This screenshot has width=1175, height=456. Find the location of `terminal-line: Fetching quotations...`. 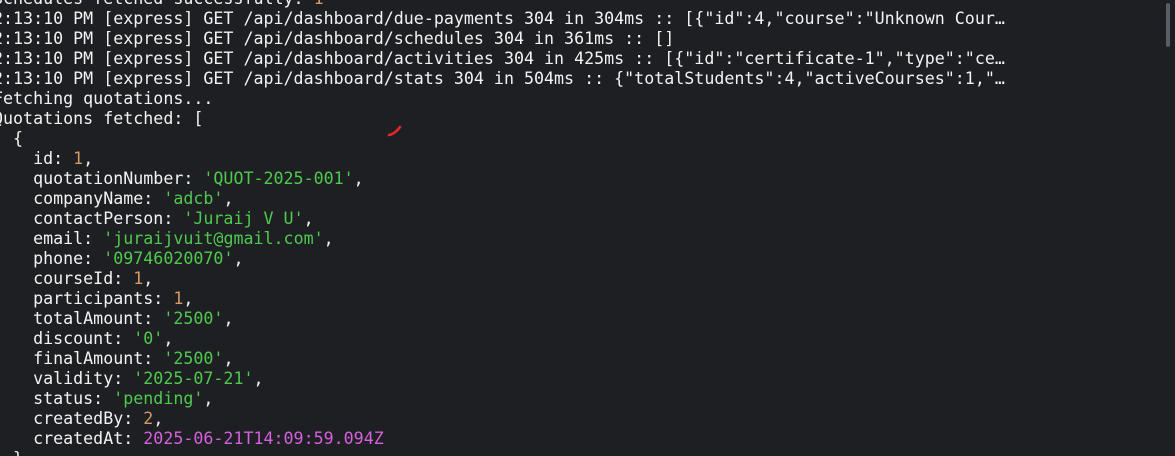

terminal-line: Fetching quotations... is located at coordinates (502, 99).